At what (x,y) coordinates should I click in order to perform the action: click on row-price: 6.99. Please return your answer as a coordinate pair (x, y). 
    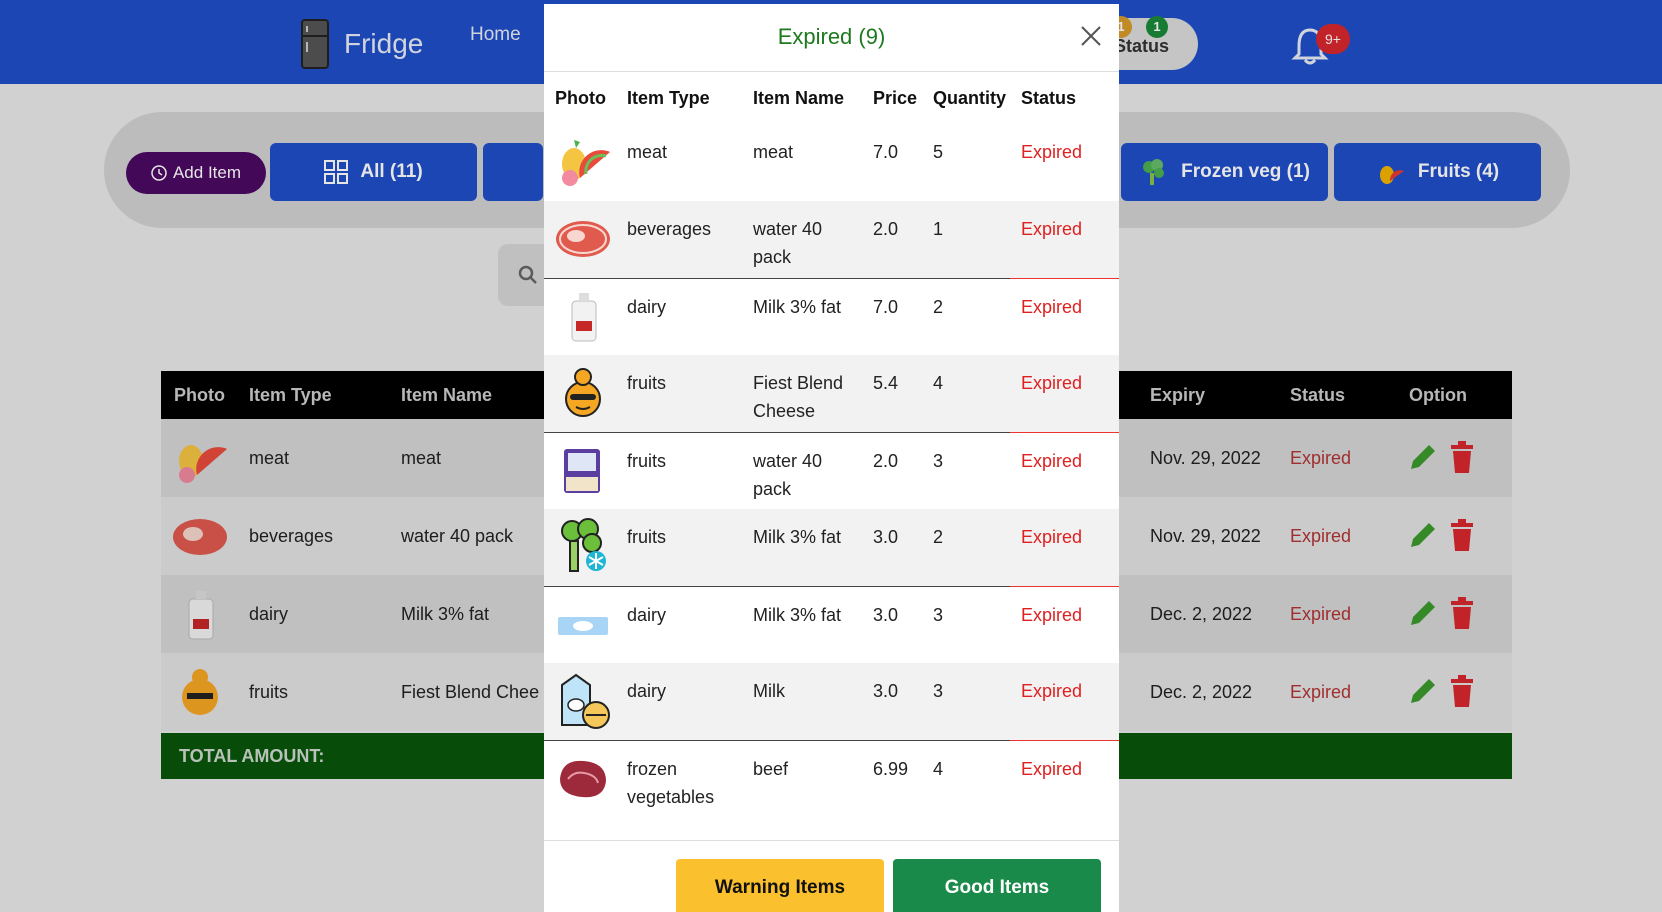
    Looking at the image, I should click on (892, 778).